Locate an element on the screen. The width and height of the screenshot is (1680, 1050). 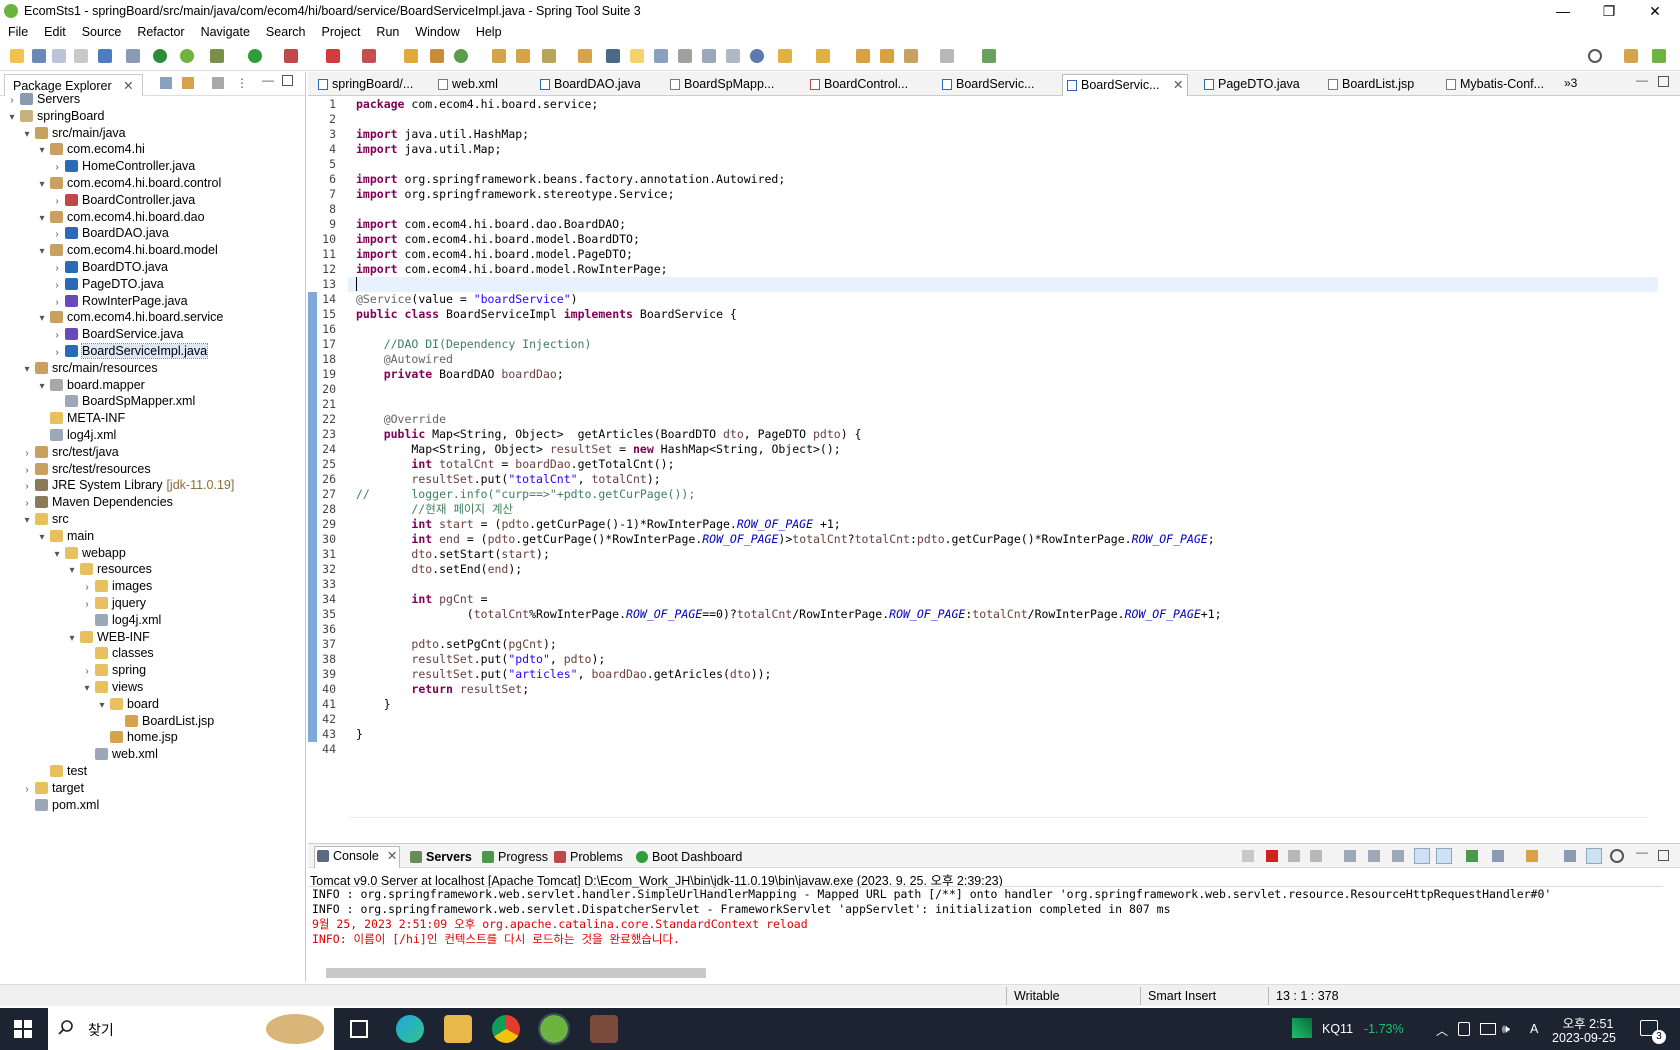
open-console-icon is located at coordinates (1532, 856).